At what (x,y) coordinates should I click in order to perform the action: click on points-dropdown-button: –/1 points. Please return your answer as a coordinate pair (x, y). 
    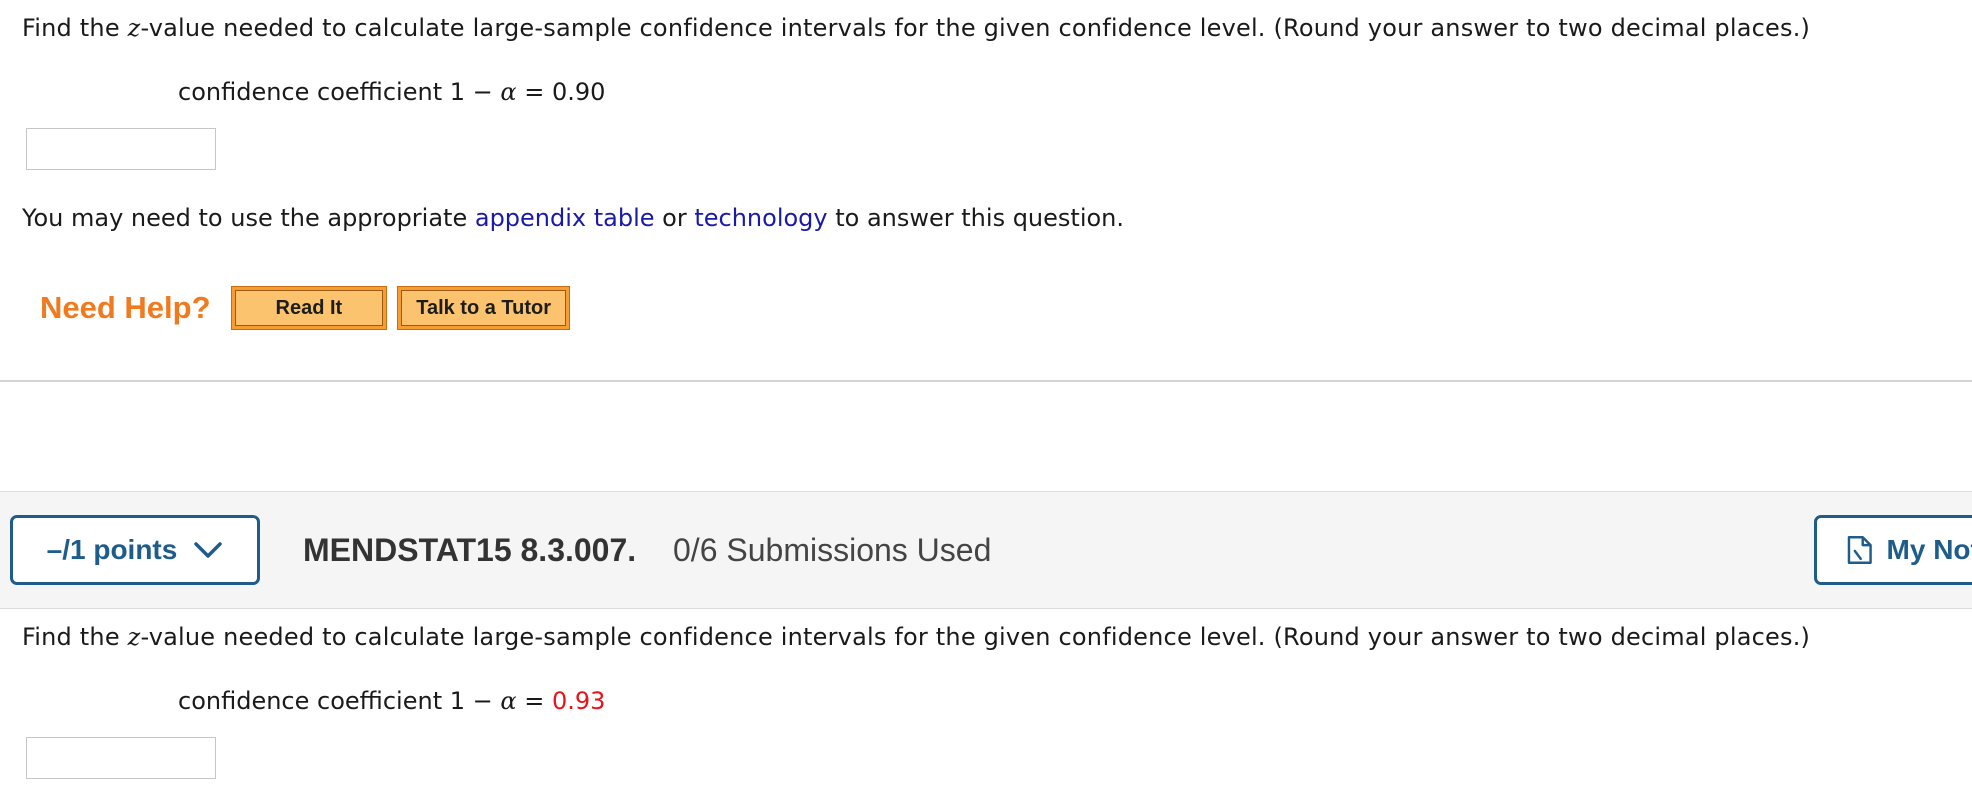
    Looking at the image, I should click on (135, 550).